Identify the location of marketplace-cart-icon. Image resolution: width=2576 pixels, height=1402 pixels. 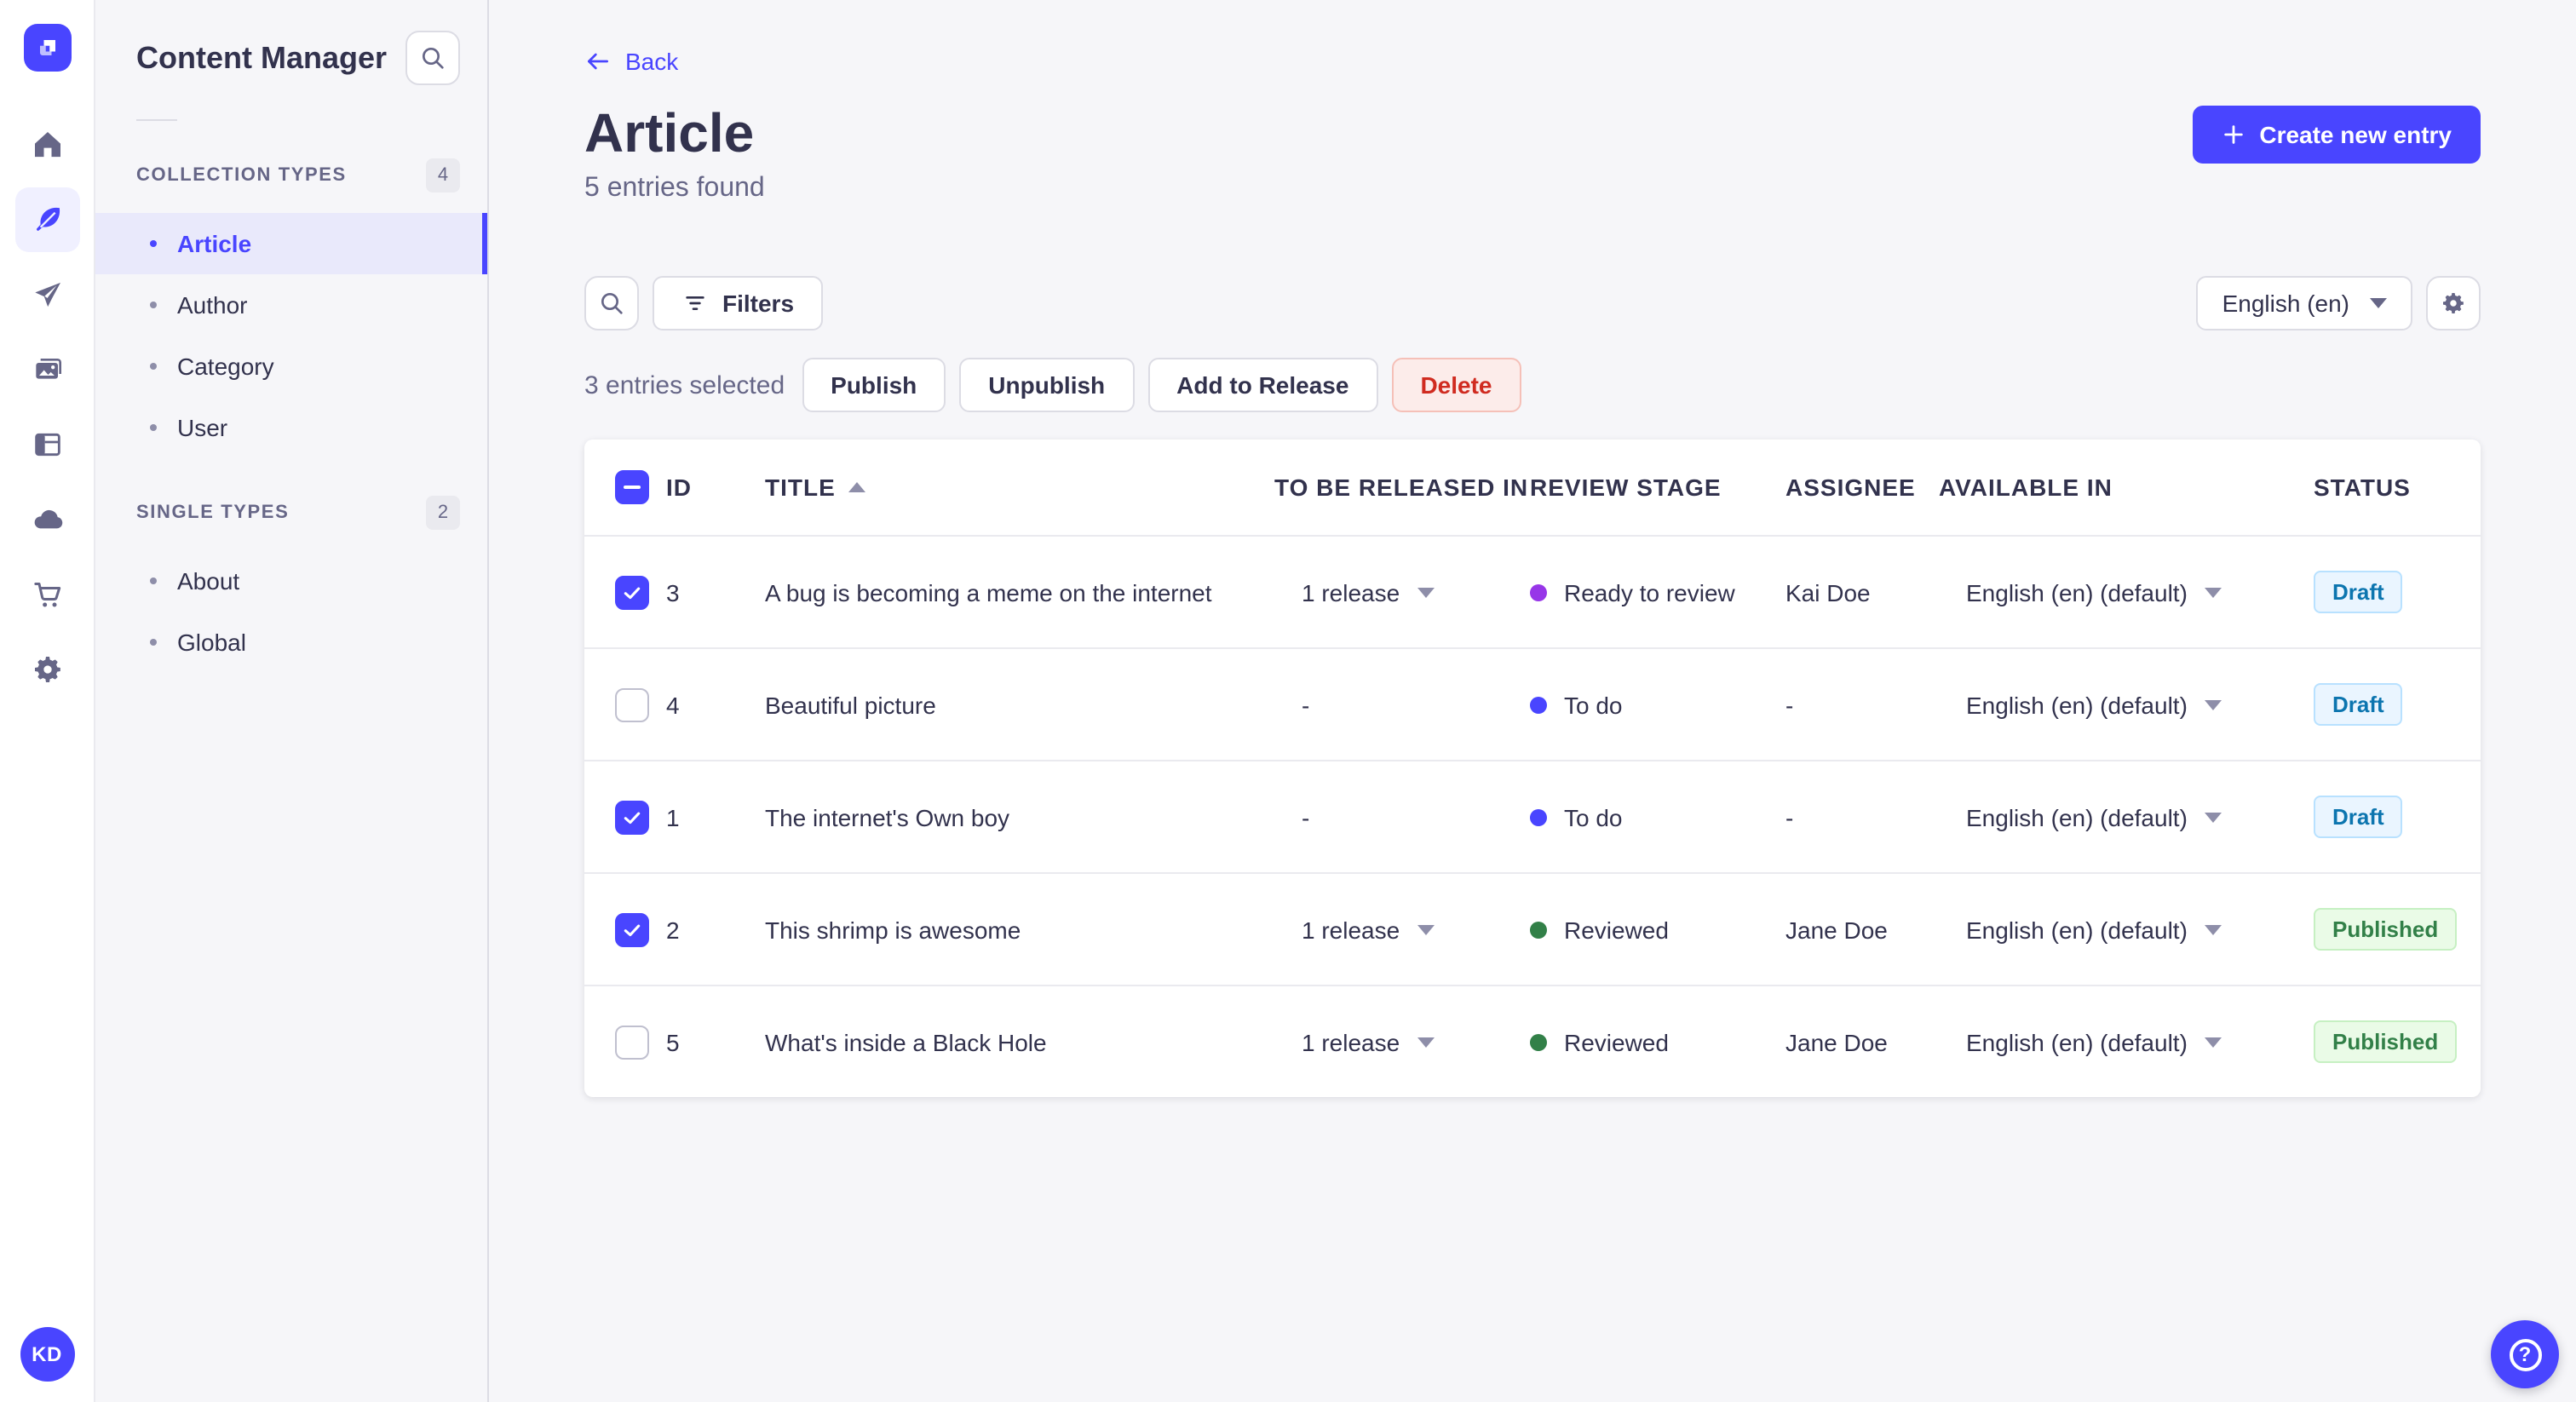
(46, 594).